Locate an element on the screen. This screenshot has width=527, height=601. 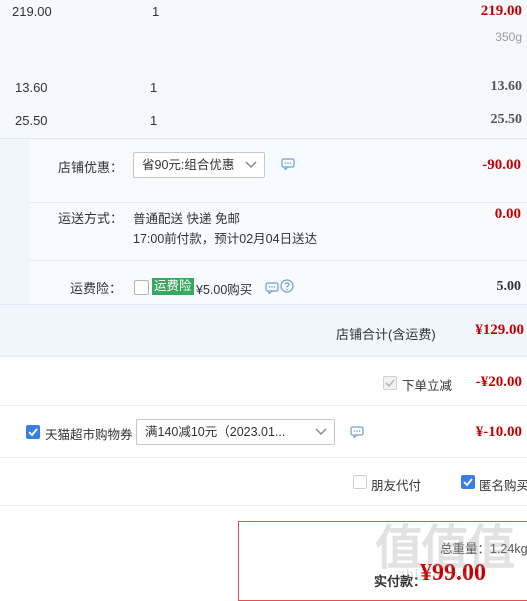
shop-discount-select: 省90元:组合优惠 is located at coordinates (199, 165).